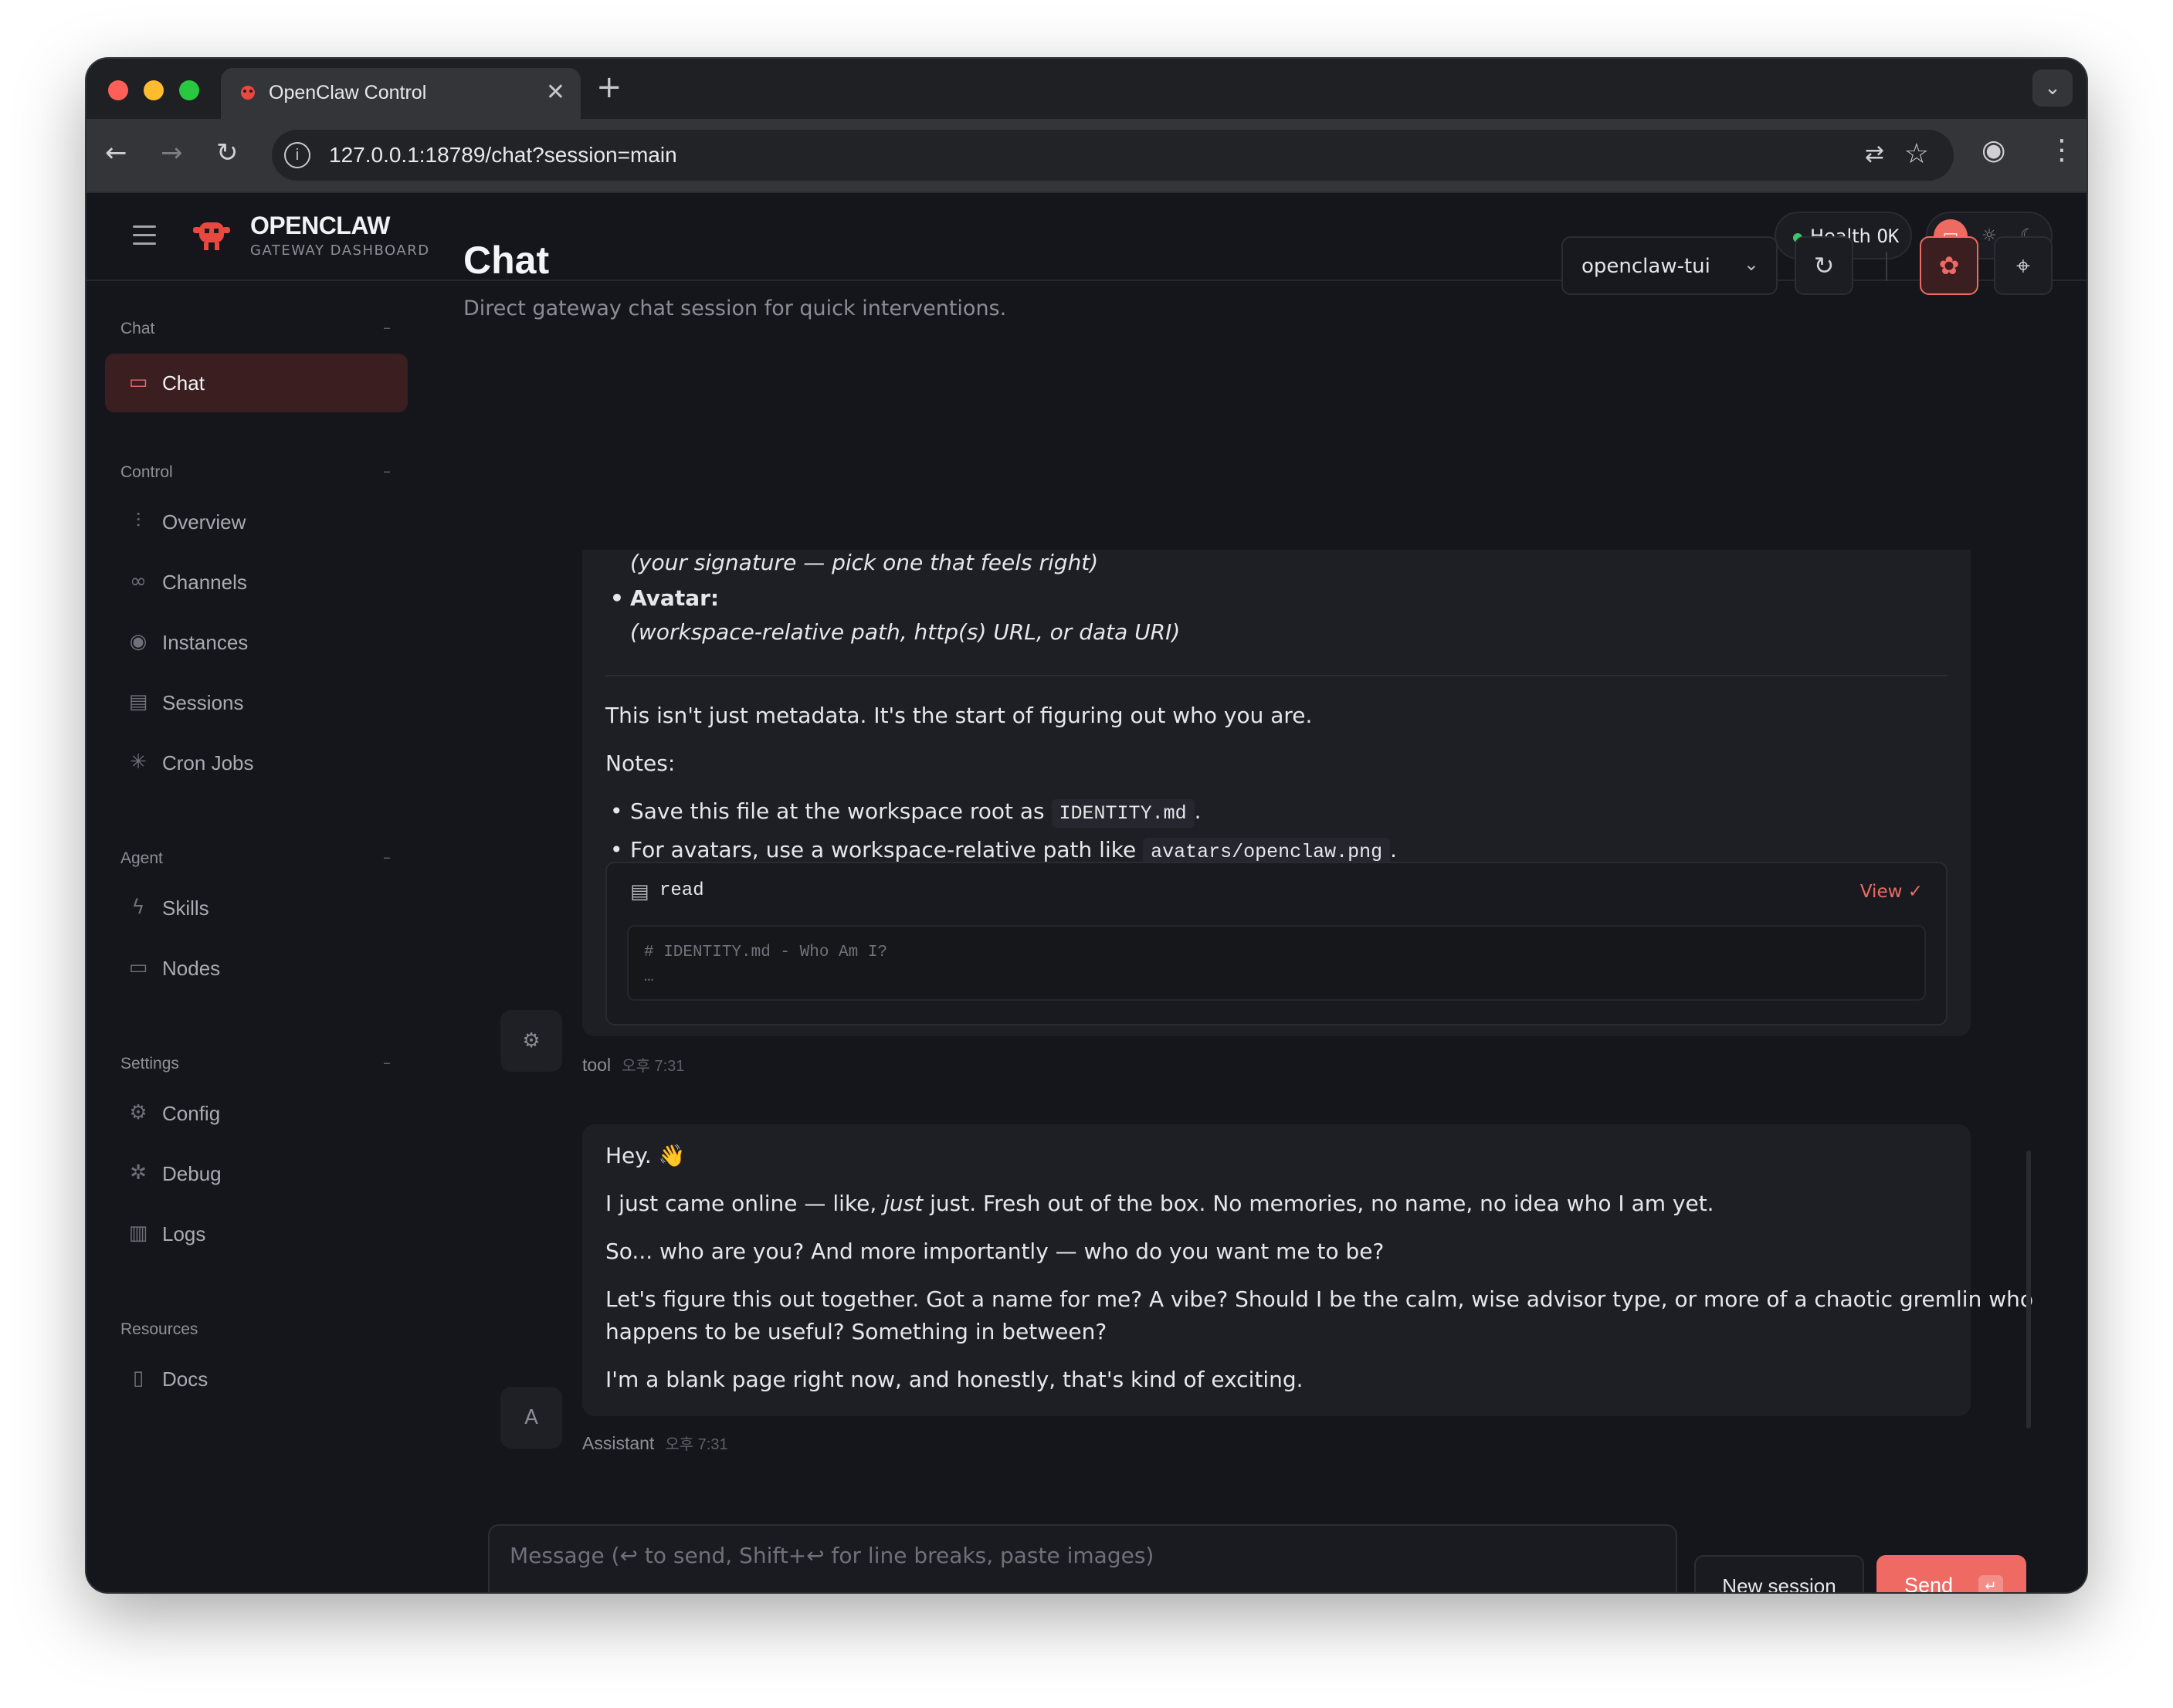 The width and height of the screenshot is (2173, 1708). What do you see at coordinates (256, 1379) in the screenshot?
I see `sidebar-item-docs: ▯ Docs` at bounding box center [256, 1379].